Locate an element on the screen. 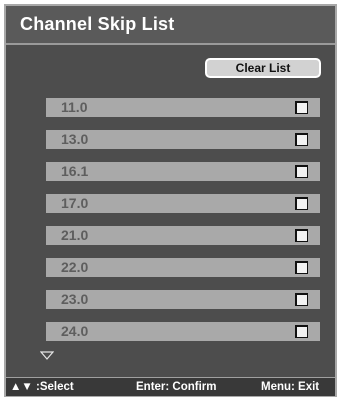 This screenshot has height=401, width=342. title-bar: Channel Skip List is located at coordinates (170, 25).